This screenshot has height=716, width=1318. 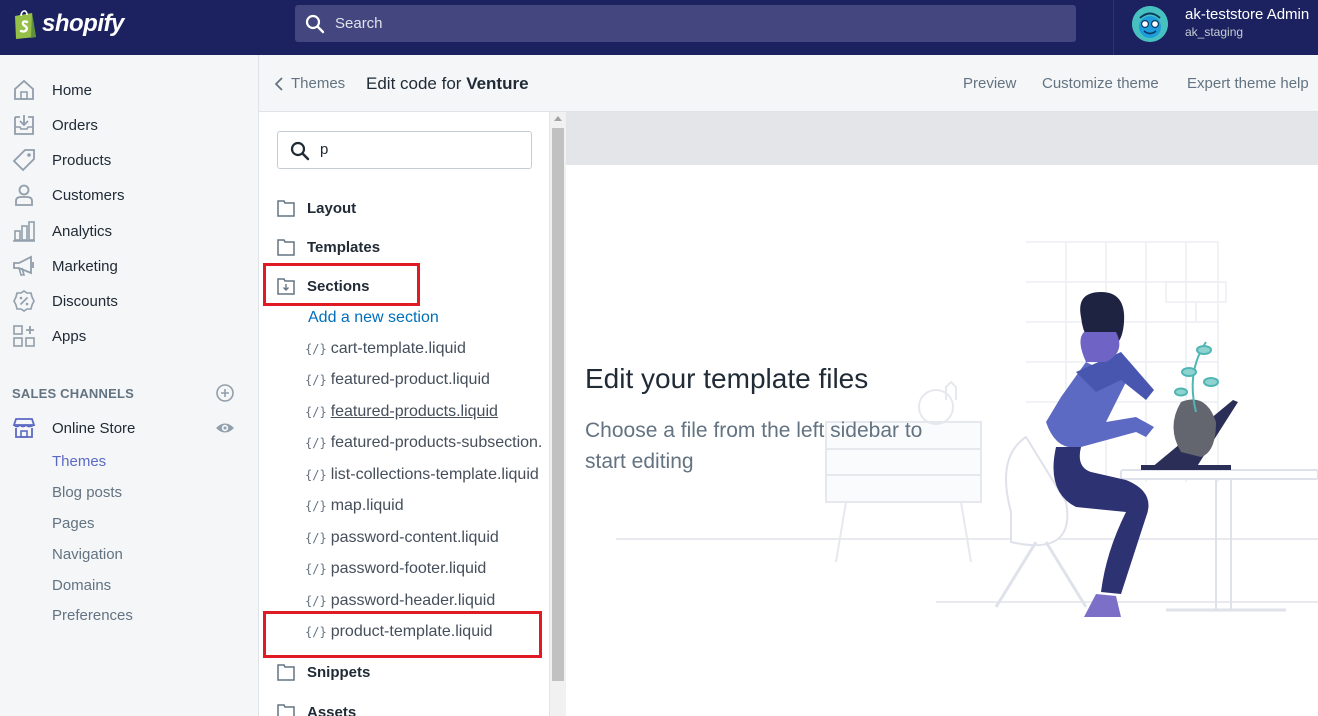 What do you see at coordinates (79, 461) in the screenshot?
I see `sub-item-themes: Themes` at bounding box center [79, 461].